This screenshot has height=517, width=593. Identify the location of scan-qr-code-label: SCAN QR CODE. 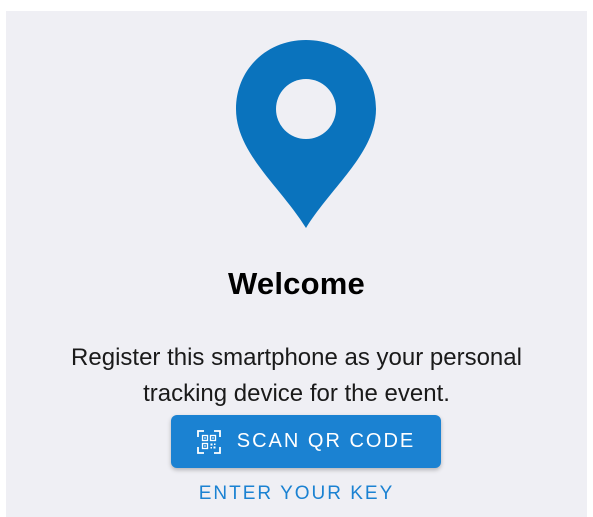
(326, 441).